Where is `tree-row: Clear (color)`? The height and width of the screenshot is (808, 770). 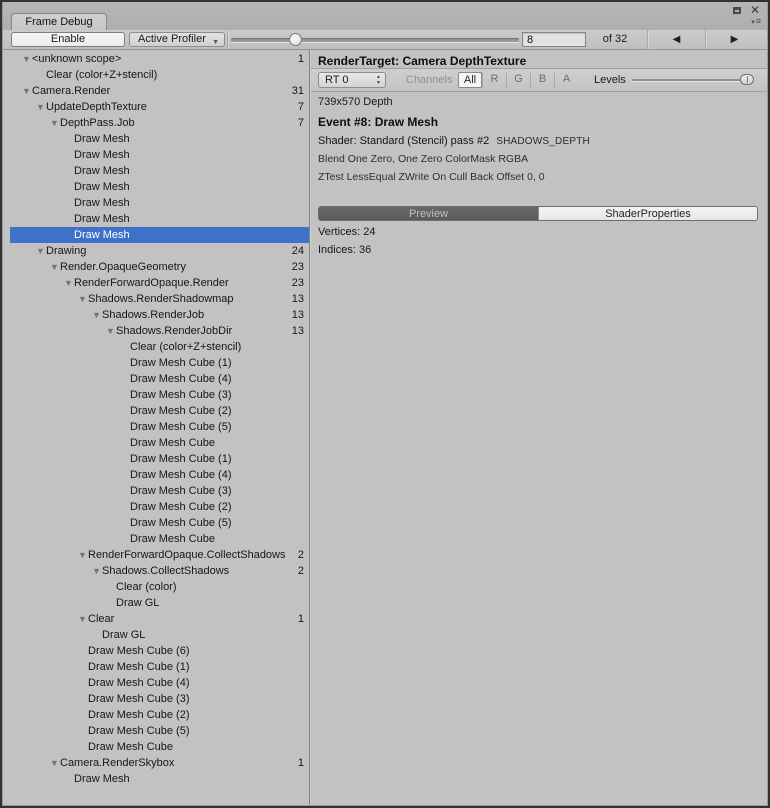 tree-row: Clear (color) is located at coordinates (159, 587).